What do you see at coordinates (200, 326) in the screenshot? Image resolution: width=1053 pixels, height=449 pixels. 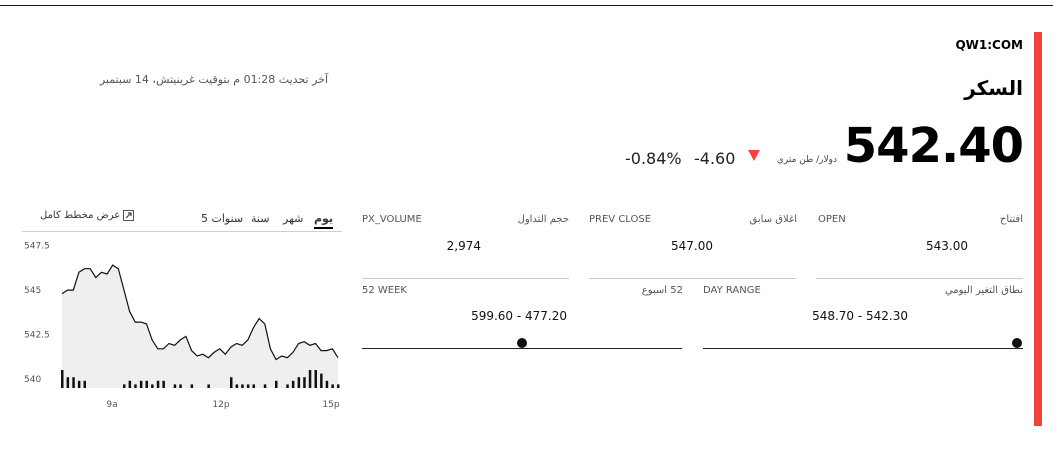 I see `price-area` at bounding box center [200, 326].